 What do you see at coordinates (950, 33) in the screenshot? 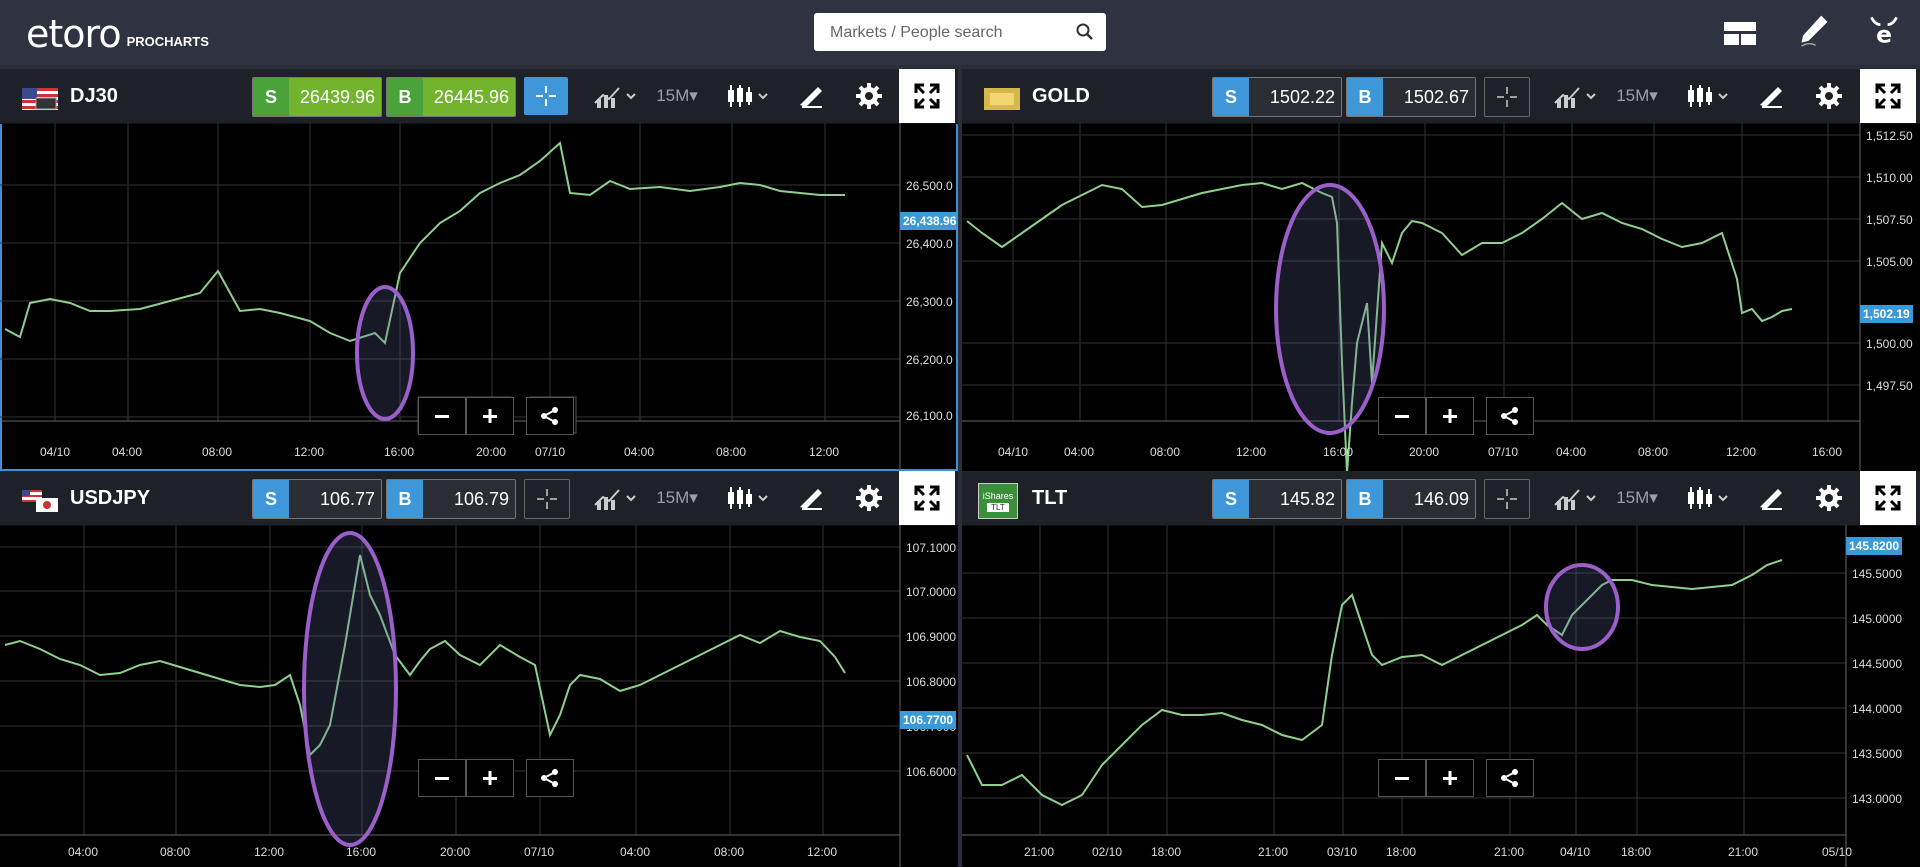
I see `search-input` at bounding box center [950, 33].